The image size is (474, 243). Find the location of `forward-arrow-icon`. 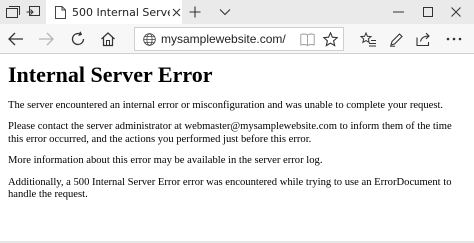

forward-arrow-icon is located at coordinates (46, 39).